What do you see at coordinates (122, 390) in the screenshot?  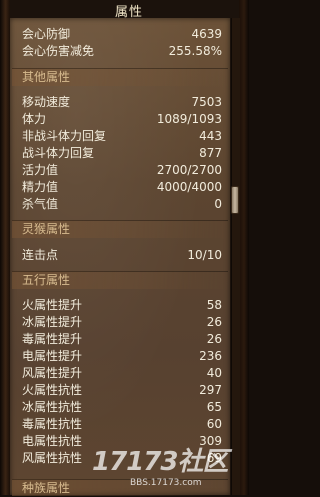 I see `stat-row: 火属性抗性 297` at bounding box center [122, 390].